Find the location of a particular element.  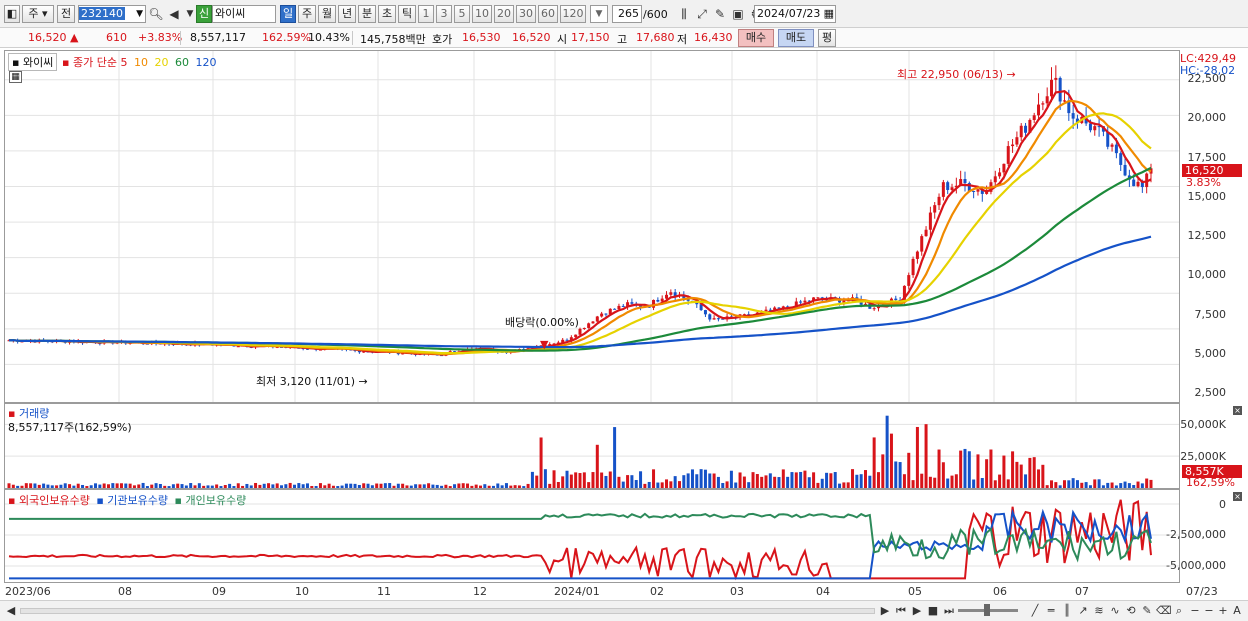

horizontal-scrollbar is located at coordinates (447, 611).